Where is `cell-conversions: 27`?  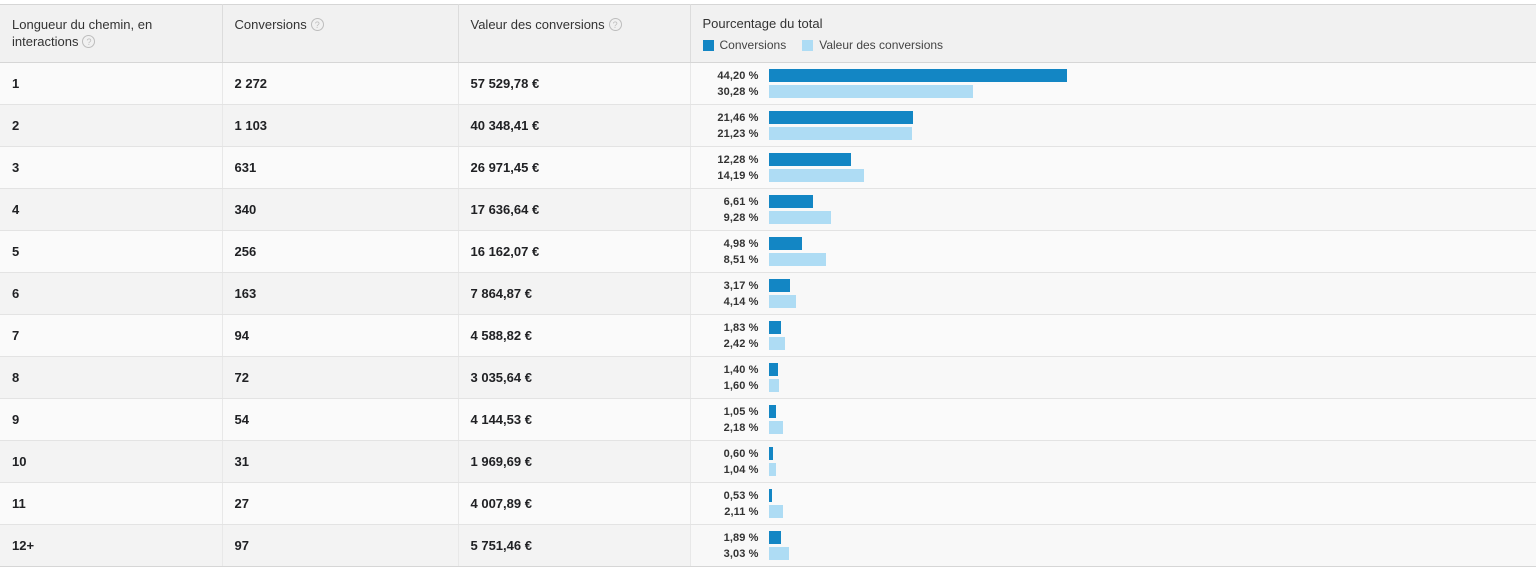
cell-conversions: 27 is located at coordinates (340, 503).